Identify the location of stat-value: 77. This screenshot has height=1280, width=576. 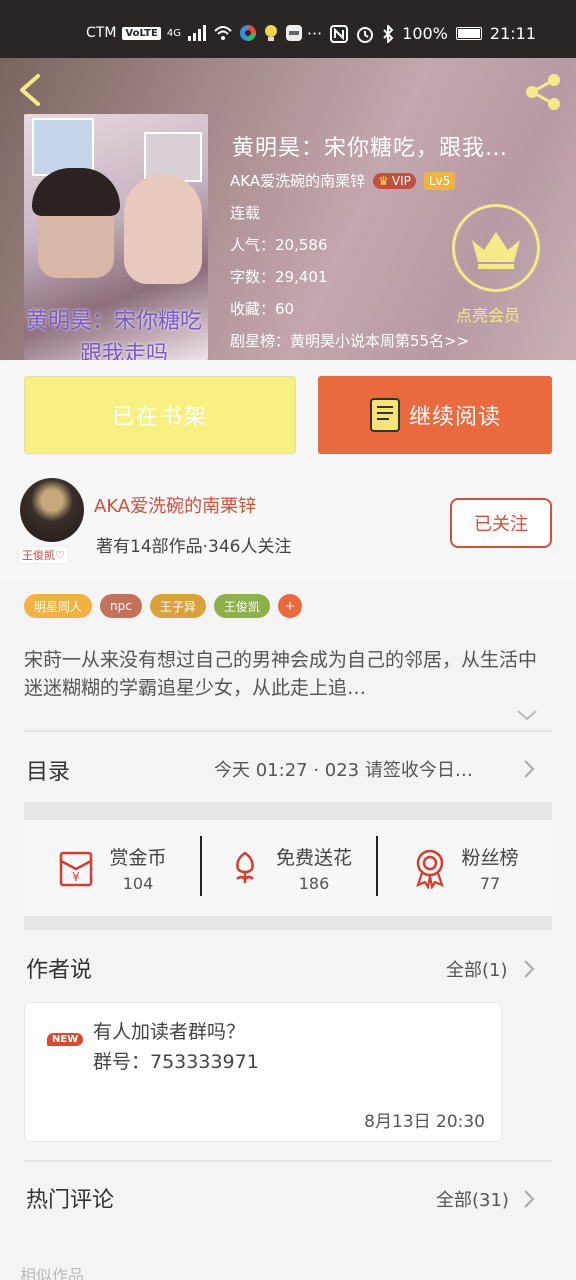
(490, 883).